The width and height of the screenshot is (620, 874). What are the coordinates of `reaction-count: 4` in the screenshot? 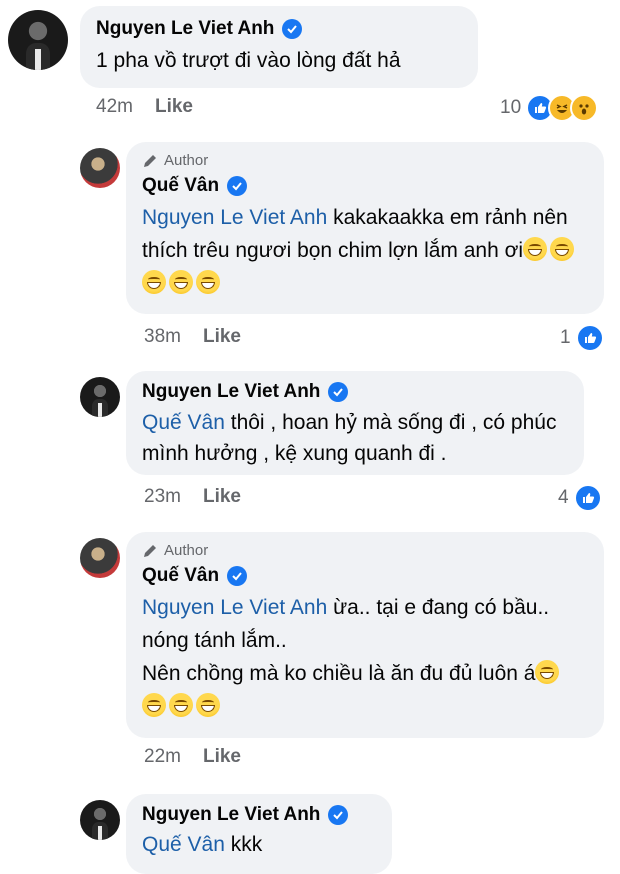 It's located at (563, 497).